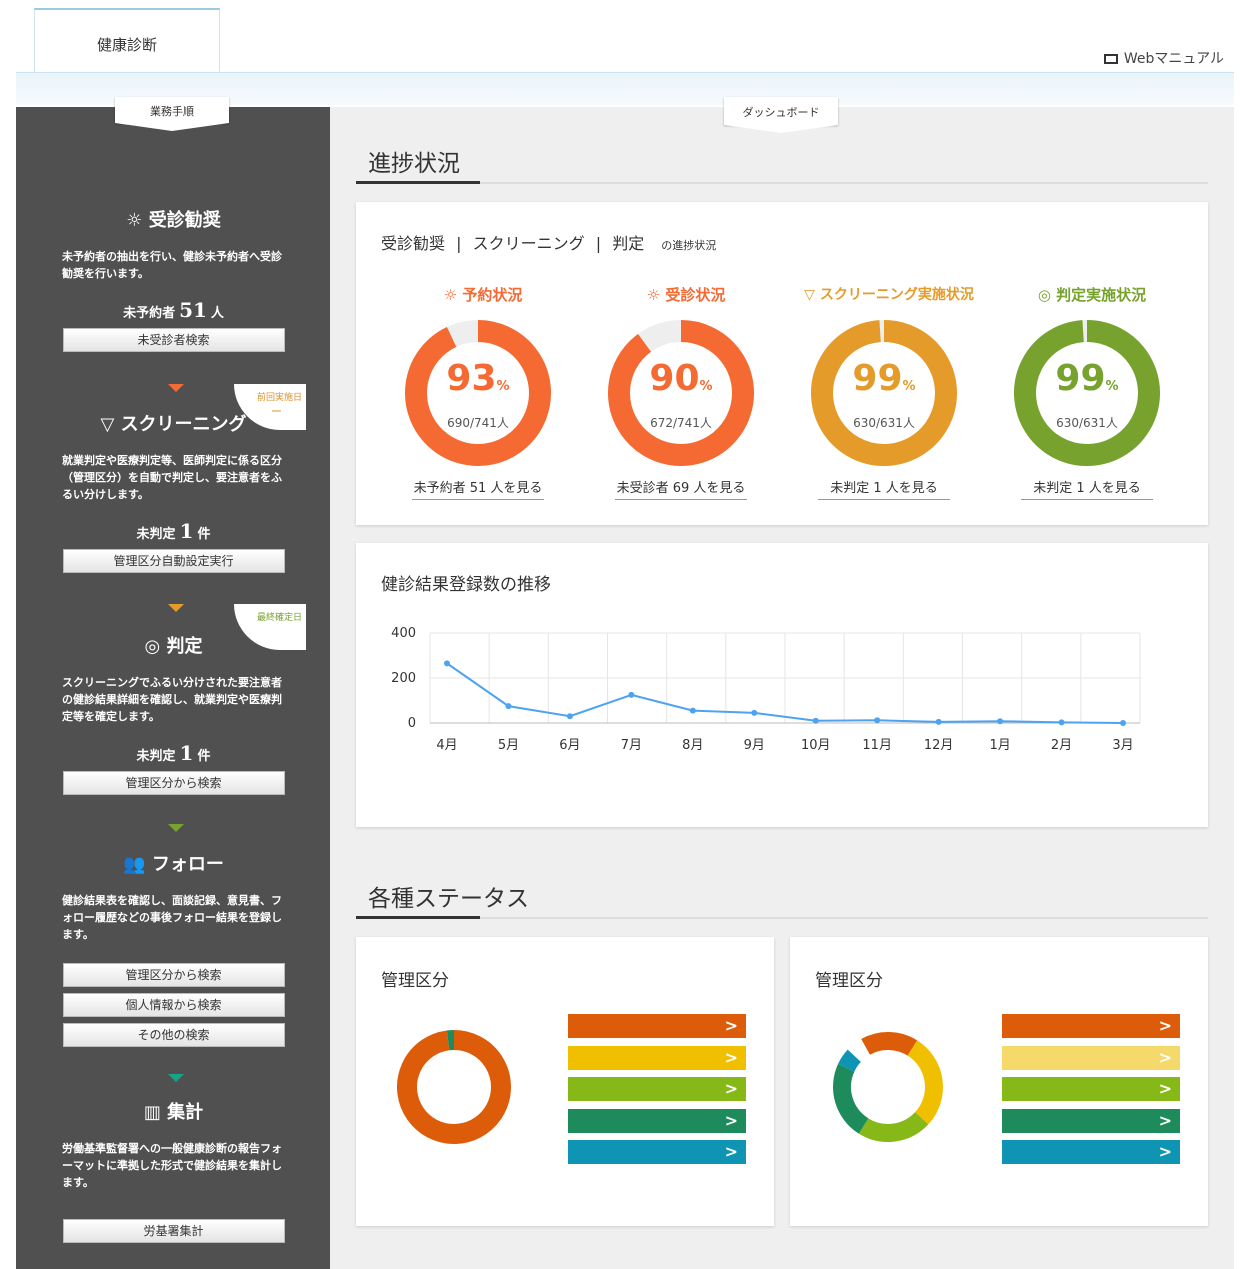 The height and width of the screenshot is (1269, 1240). I want to click on bar-chart-icon: ▥, so click(152, 1112).